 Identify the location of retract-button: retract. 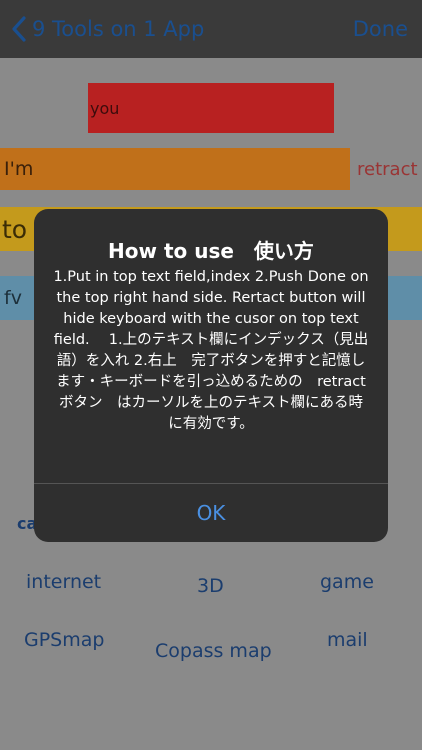
(387, 169).